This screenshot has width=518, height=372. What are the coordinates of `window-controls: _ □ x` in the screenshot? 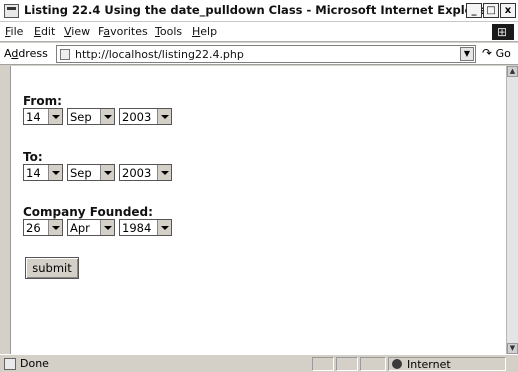 It's located at (490, 11).